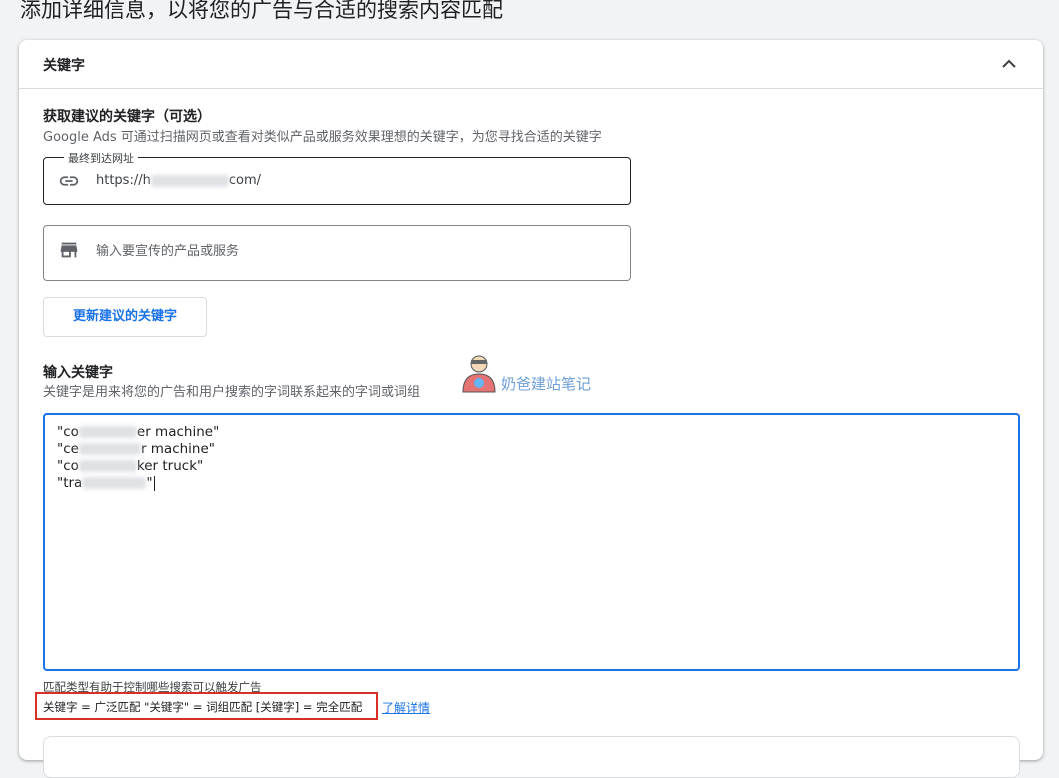 The image size is (1059, 778). Describe the element at coordinates (78, 373) in the screenshot. I see `keywords-title: 输入关键字` at that location.